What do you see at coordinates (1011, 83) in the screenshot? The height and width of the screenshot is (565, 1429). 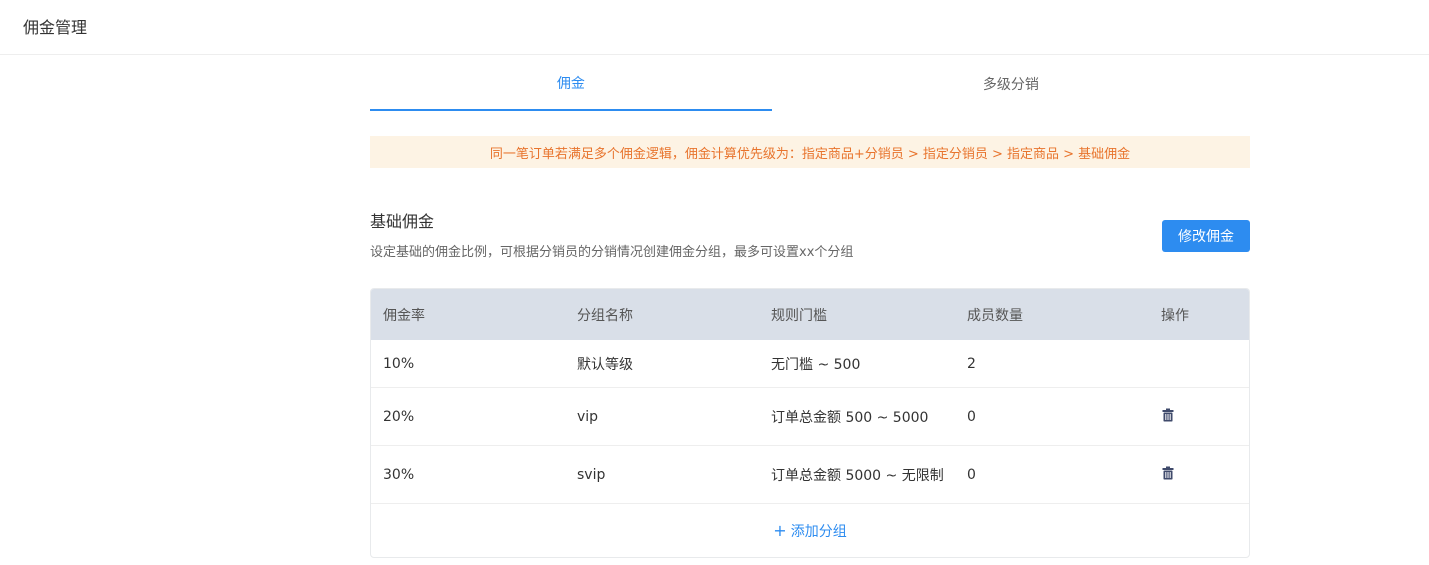 I see `tab-multi-level-distribution: 多级分销` at bounding box center [1011, 83].